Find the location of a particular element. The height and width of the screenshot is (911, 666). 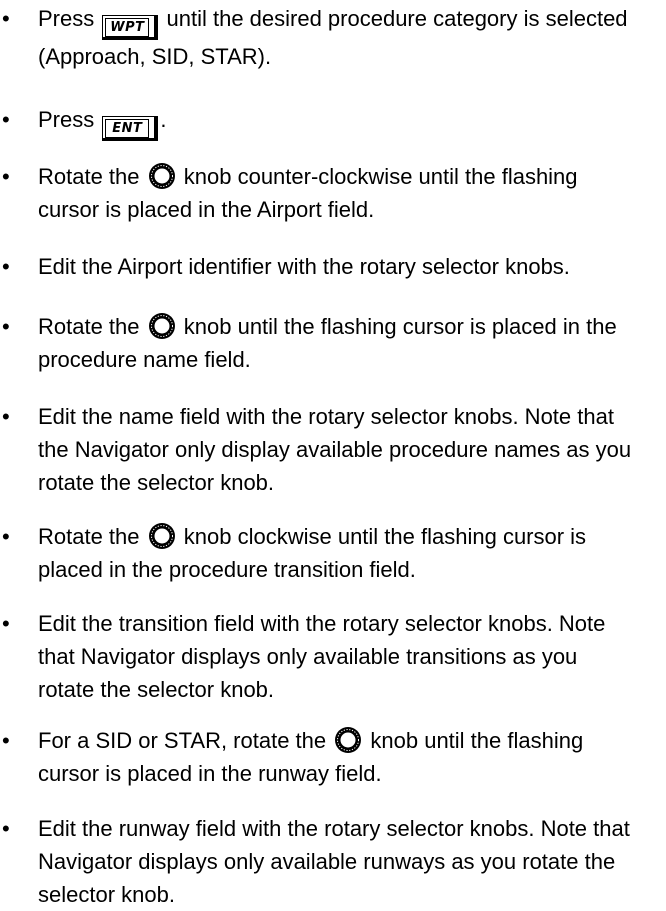

step-text-before: For a SID or STAR, rotate the is located at coordinates (182, 740).